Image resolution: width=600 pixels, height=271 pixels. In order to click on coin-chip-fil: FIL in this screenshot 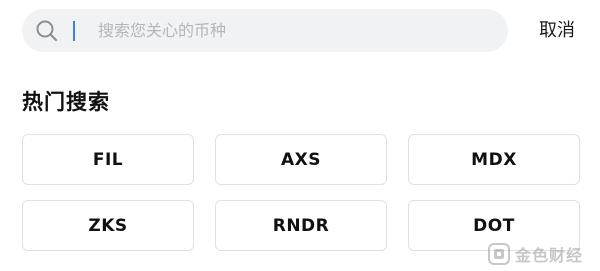, I will do `click(108, 159)`.